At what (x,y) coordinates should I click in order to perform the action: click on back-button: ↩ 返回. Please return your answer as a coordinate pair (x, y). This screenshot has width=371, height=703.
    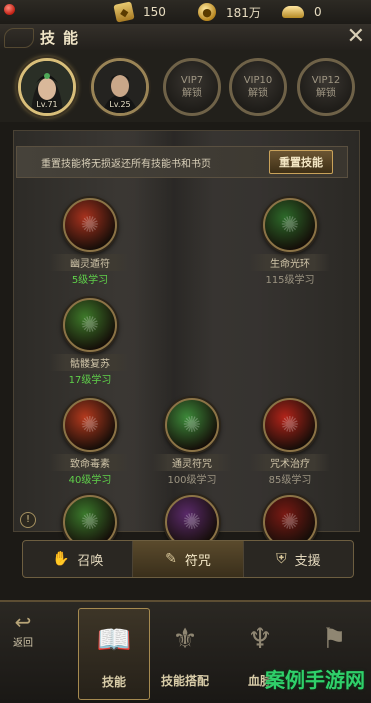
    Looking at the image, I should click on (23, 640).